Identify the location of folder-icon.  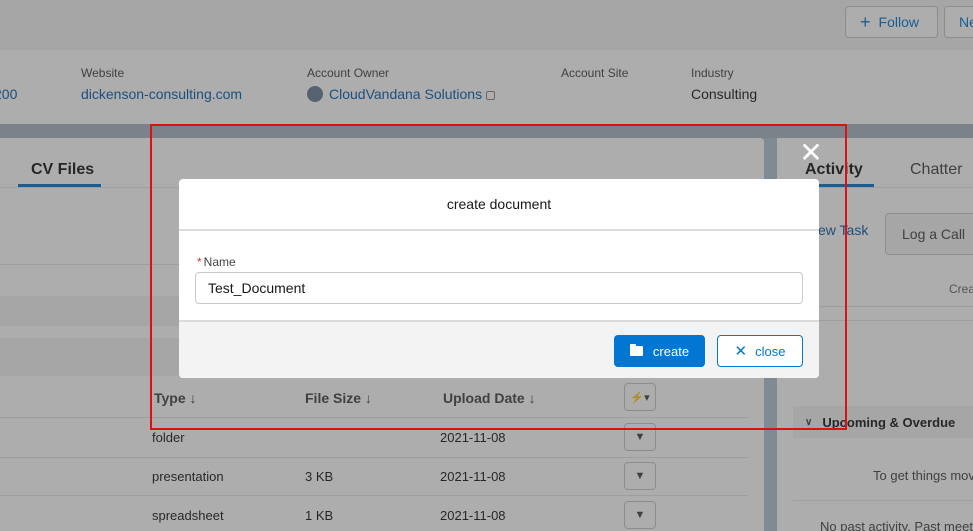
(636, 350).